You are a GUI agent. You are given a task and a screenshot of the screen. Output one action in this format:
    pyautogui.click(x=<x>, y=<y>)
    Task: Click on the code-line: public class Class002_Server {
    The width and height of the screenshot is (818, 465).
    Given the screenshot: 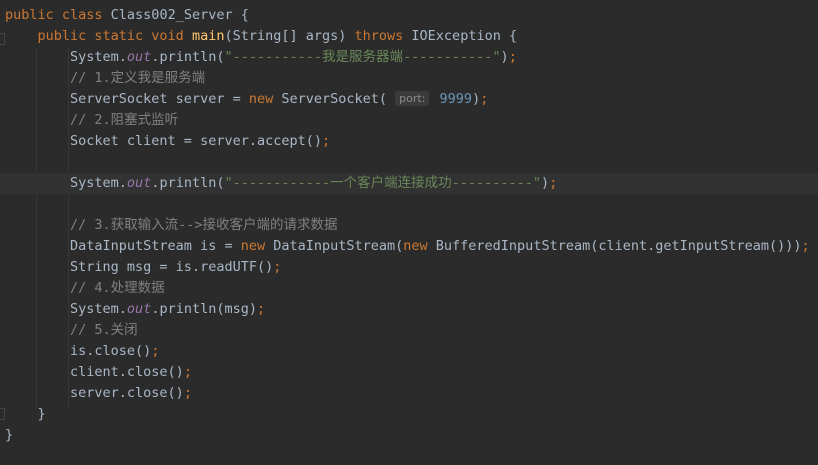 What is the action you would take?
    pyautogui.click(x=409, y=15)
    